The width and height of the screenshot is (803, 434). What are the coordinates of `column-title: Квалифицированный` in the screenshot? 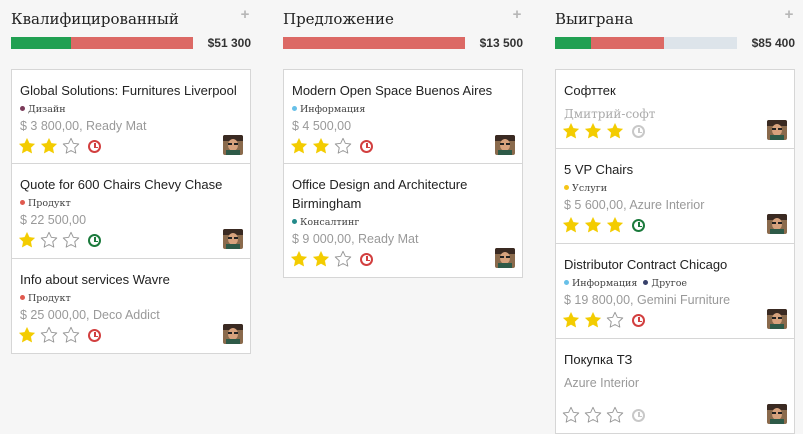 It's located at (95, 19).